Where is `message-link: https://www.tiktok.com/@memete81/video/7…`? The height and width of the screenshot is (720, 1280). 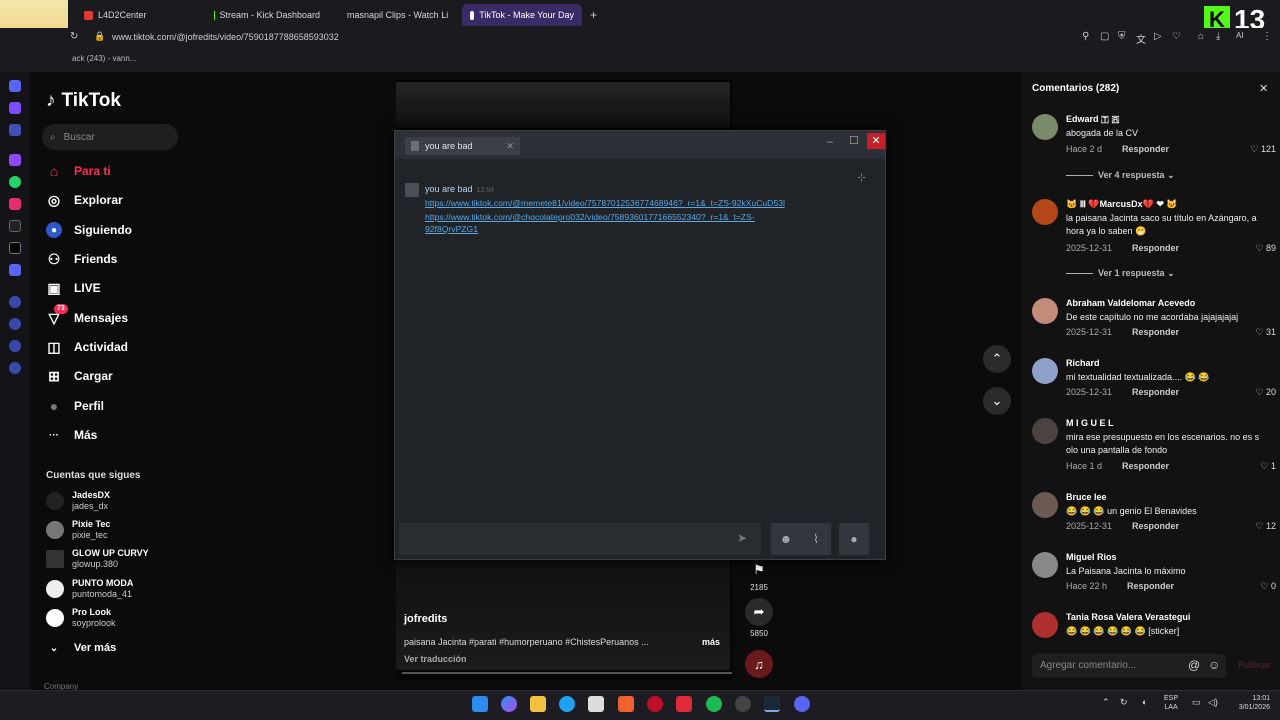 message-link: https://www.tiktok.com/@memete81/video/7… is located at coordinates (605, 203).